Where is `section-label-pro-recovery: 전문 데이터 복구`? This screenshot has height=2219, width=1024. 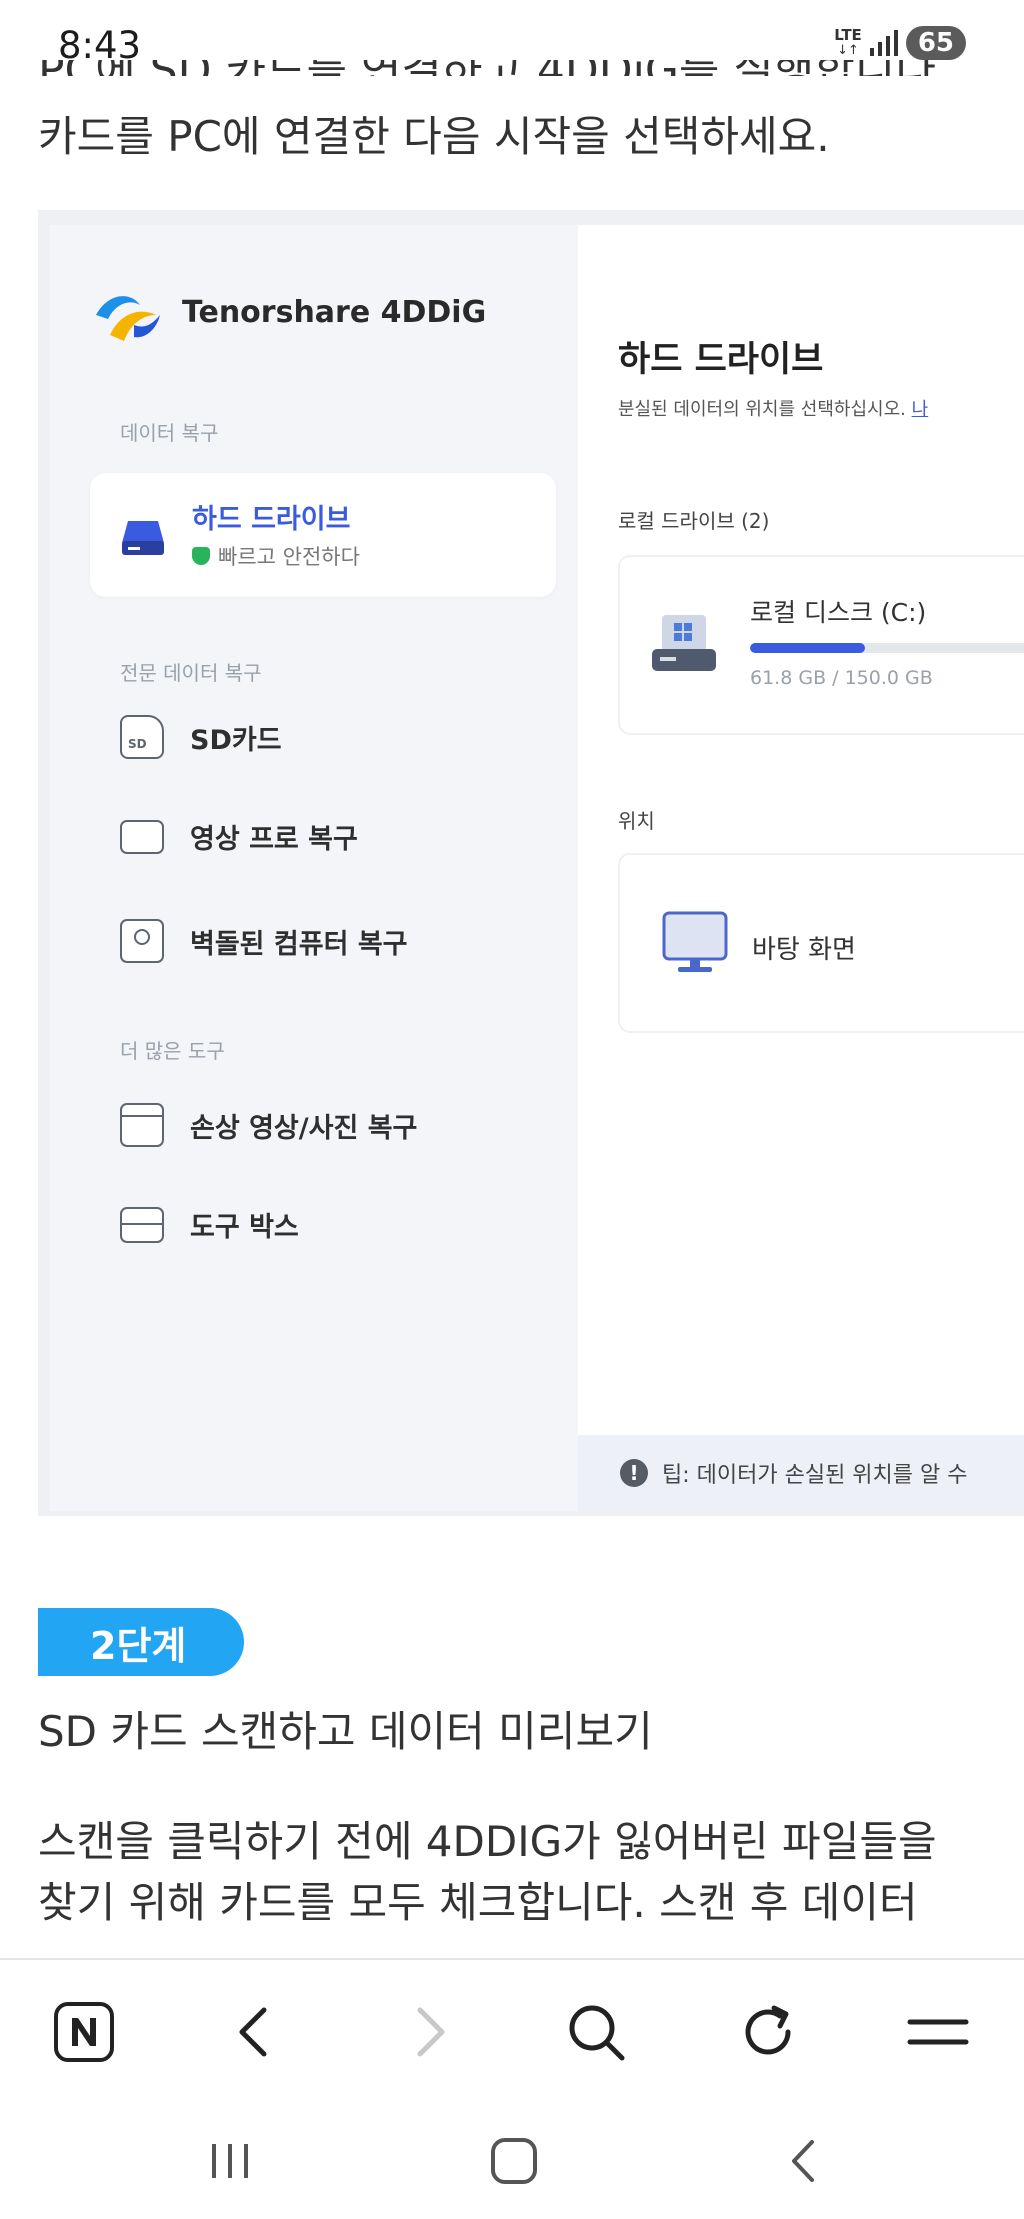 section-label-pro-recovery: 전문 데이터 복구 is located at coordinates (191, 673).